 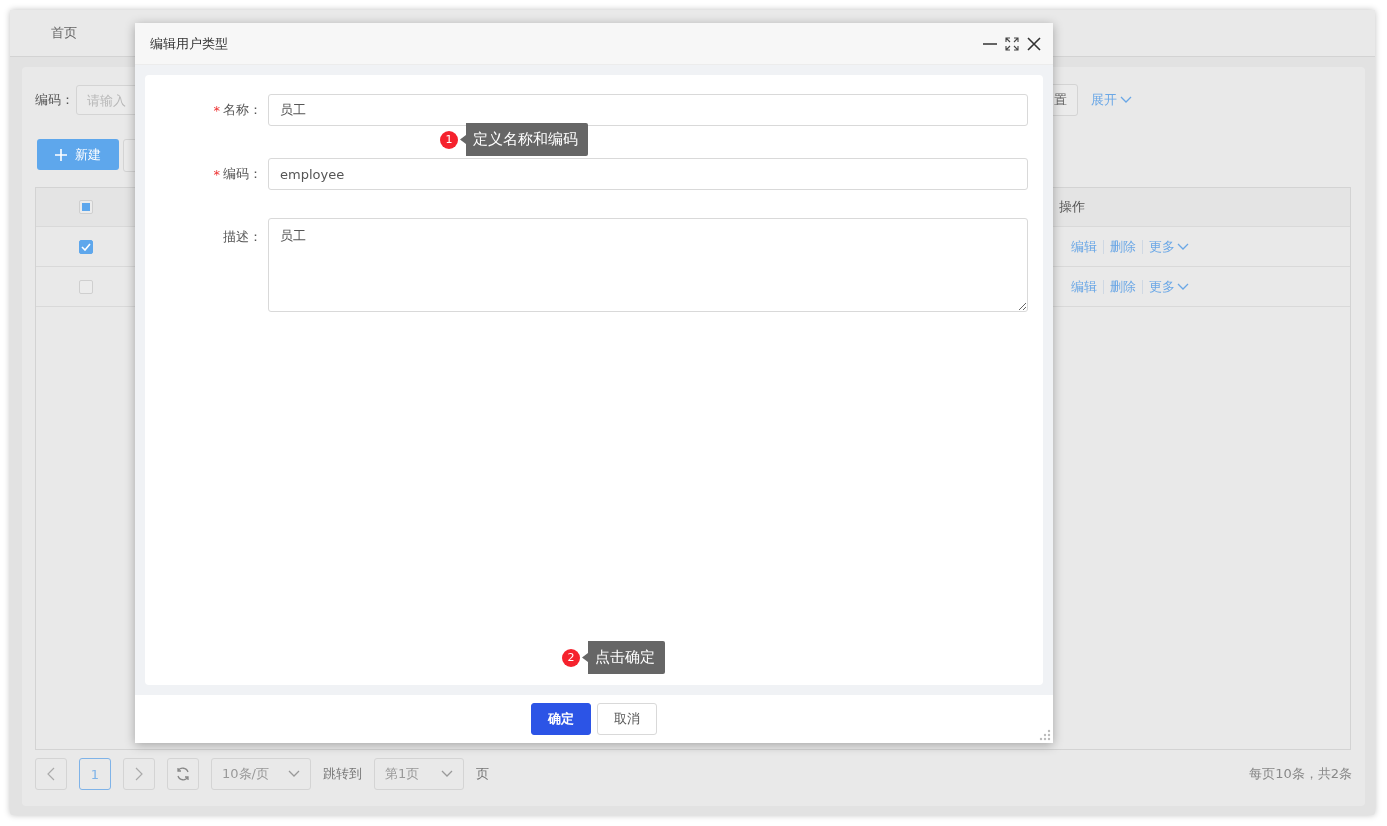 What do you see at coordinates (55, 100) in the screenshot?
I see `filter-label: 编码：` at bounding box center [55, 100].